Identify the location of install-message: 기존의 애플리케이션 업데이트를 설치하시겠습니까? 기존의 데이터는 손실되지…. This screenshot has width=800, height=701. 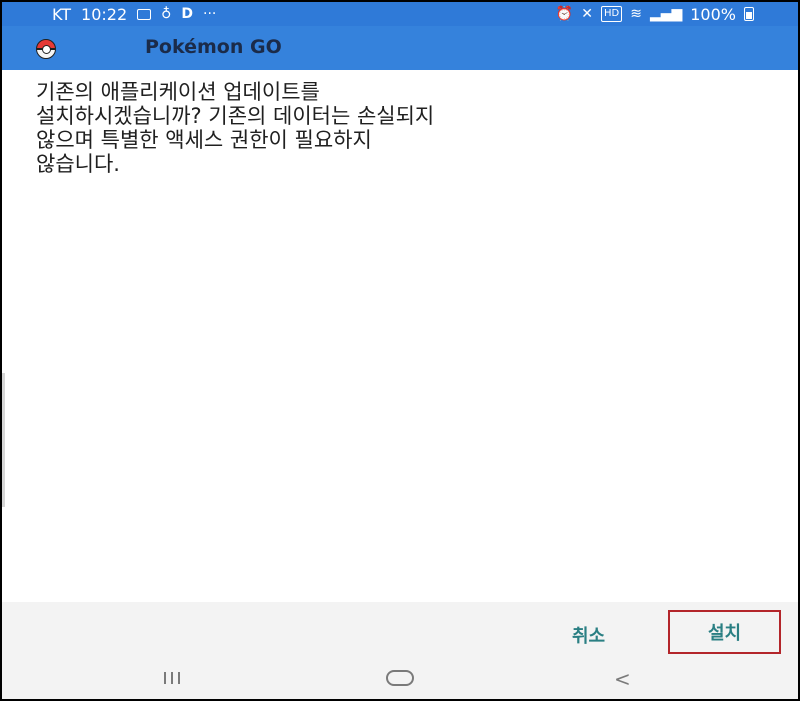
(235, 128).